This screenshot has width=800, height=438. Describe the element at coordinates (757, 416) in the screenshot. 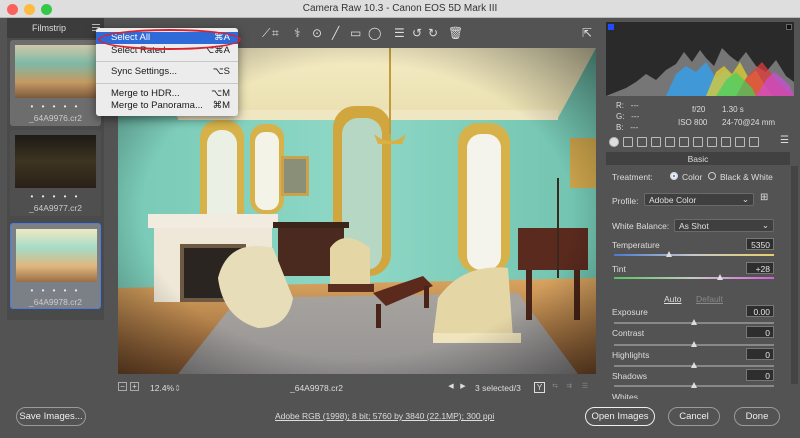

I see `done-button: Done` at that location.